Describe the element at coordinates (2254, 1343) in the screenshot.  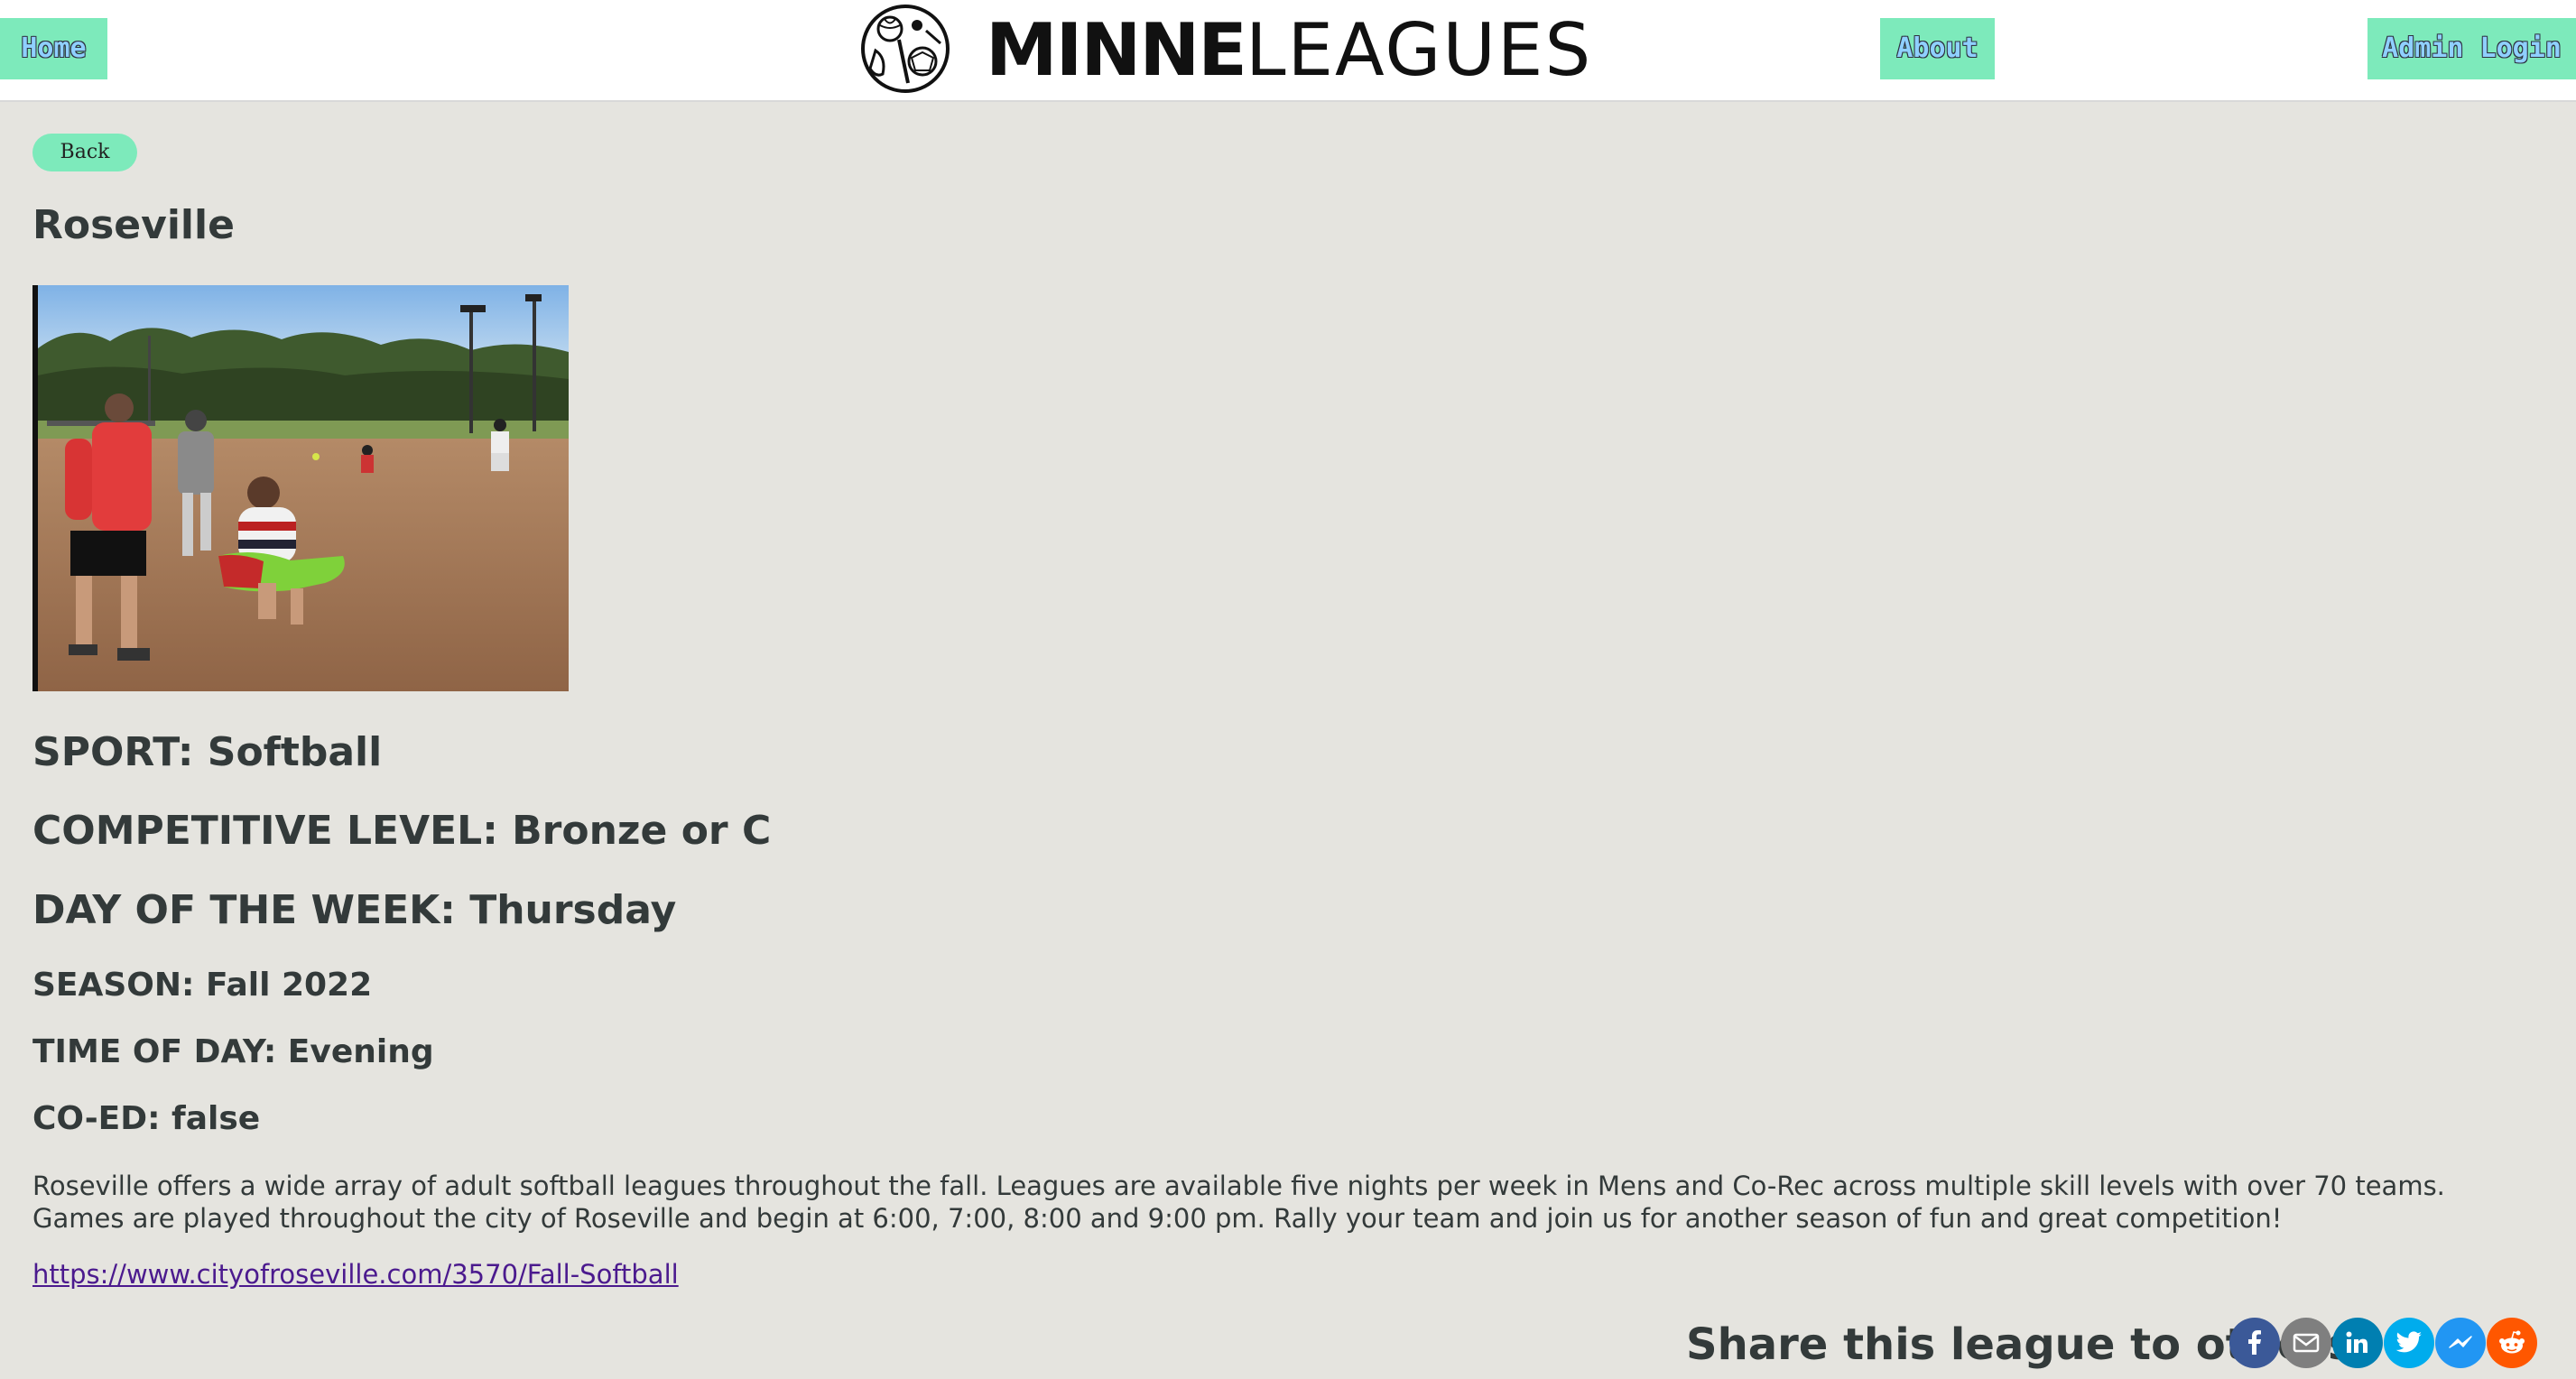
I see `facebook-icon` at that location.